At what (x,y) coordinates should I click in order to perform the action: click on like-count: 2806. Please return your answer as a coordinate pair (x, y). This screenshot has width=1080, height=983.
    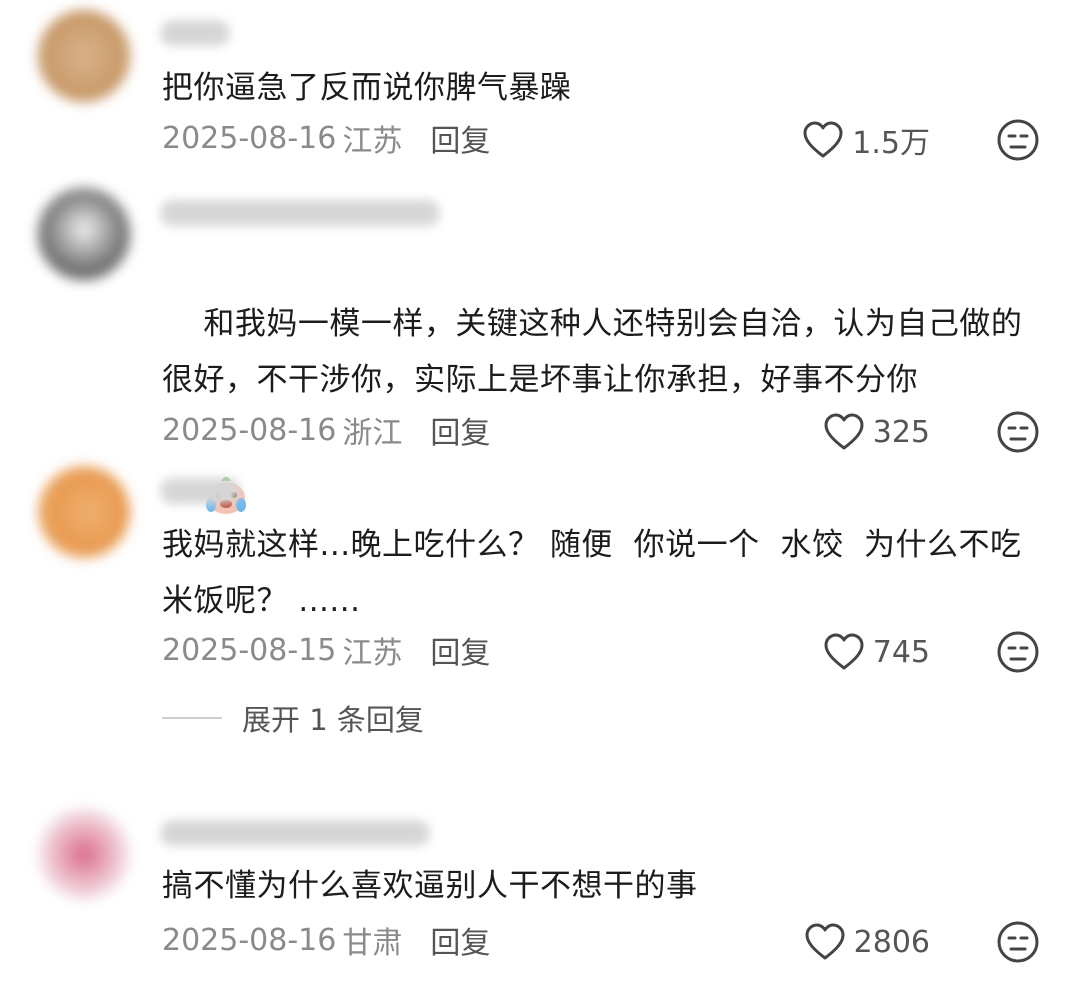
    Looking at the image, I should click on (891, 942).